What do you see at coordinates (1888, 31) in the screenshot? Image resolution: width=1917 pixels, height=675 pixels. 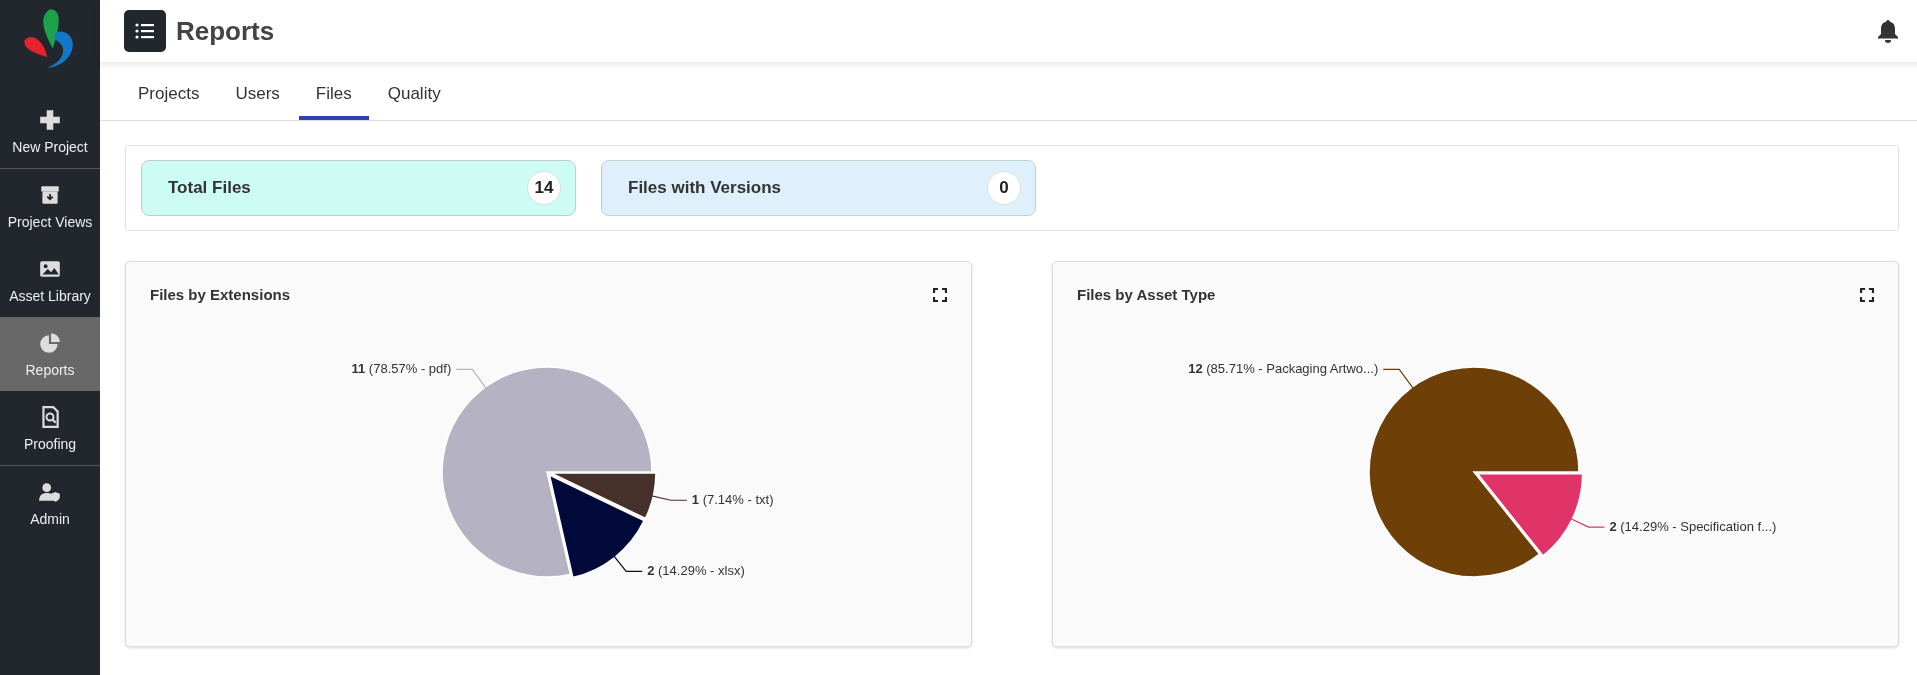 I see `notification-bell-icon` at bounding box center [1888, 31].